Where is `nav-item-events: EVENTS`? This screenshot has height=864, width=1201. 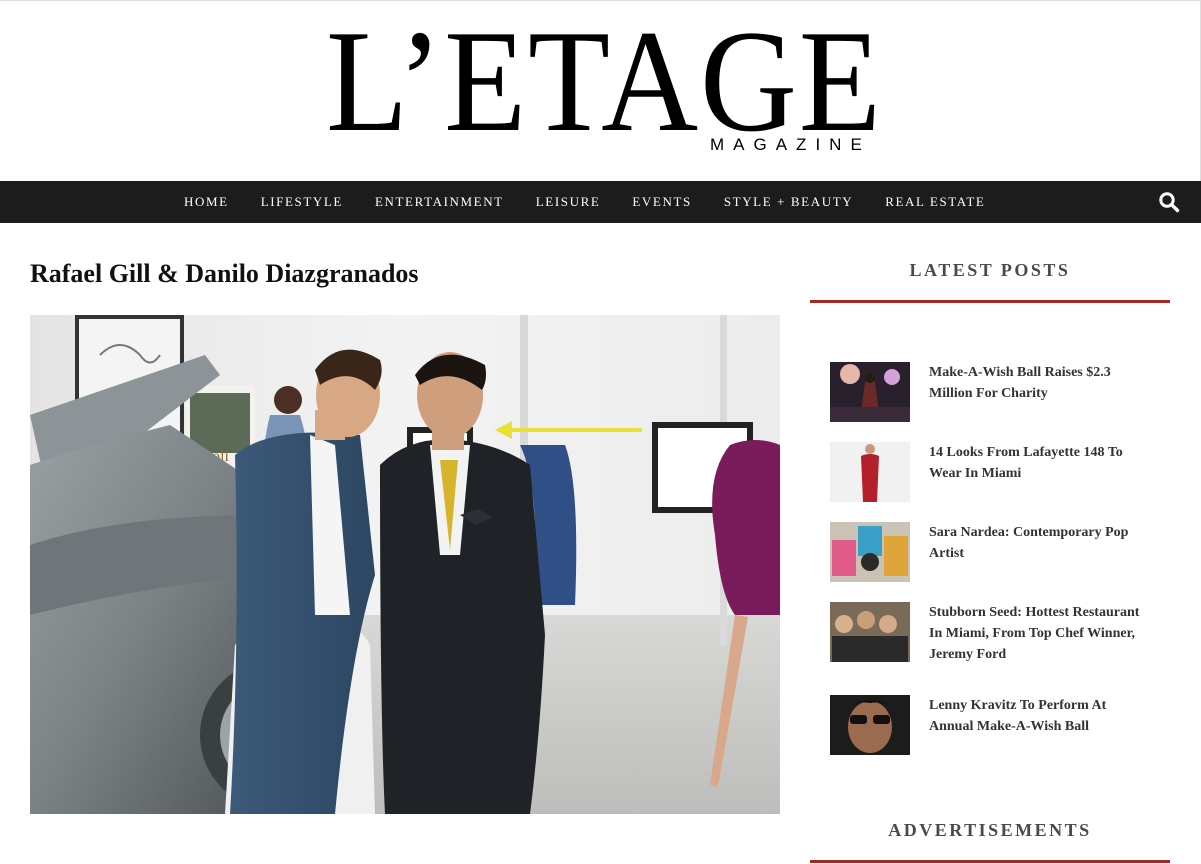 nav-item-events: EVENTS is located at coordinates (661, 202).